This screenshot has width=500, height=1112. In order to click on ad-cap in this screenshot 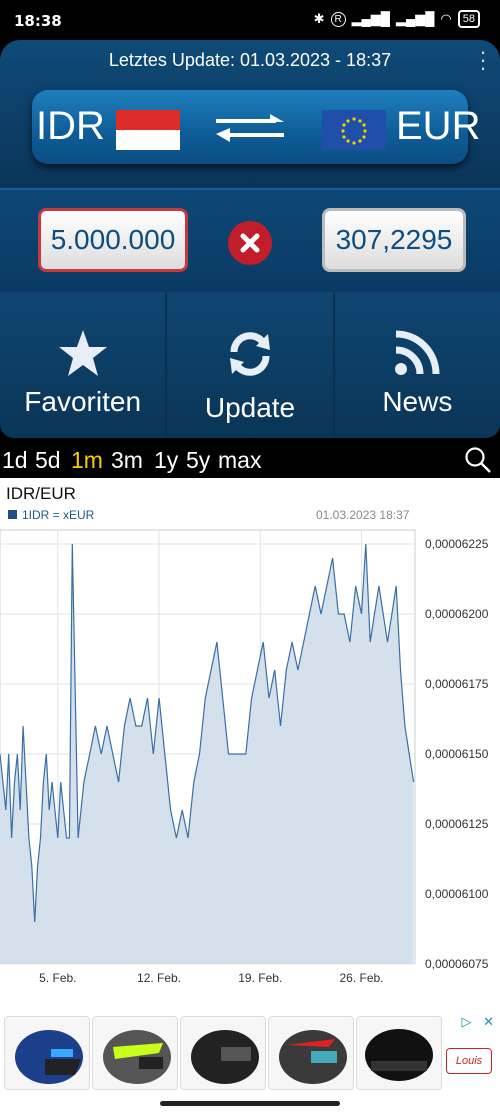, I will do `click(399, 1053)`.